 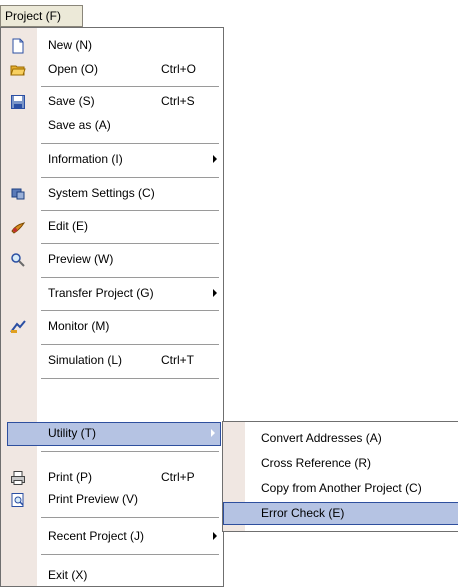 I want to click on menu-item-shortcut: Ctrl+O, so click(x=179, y=69).